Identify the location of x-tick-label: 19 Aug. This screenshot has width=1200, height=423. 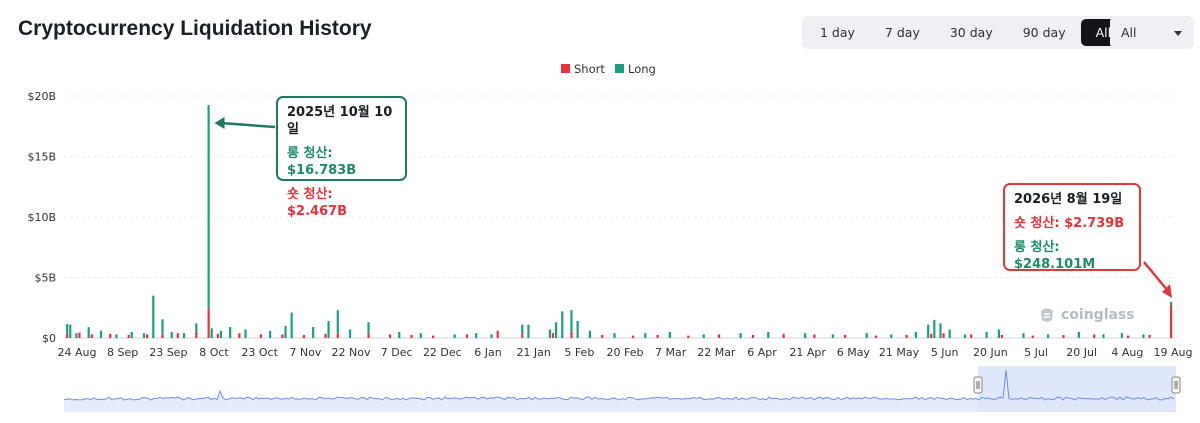
(1173, 352).